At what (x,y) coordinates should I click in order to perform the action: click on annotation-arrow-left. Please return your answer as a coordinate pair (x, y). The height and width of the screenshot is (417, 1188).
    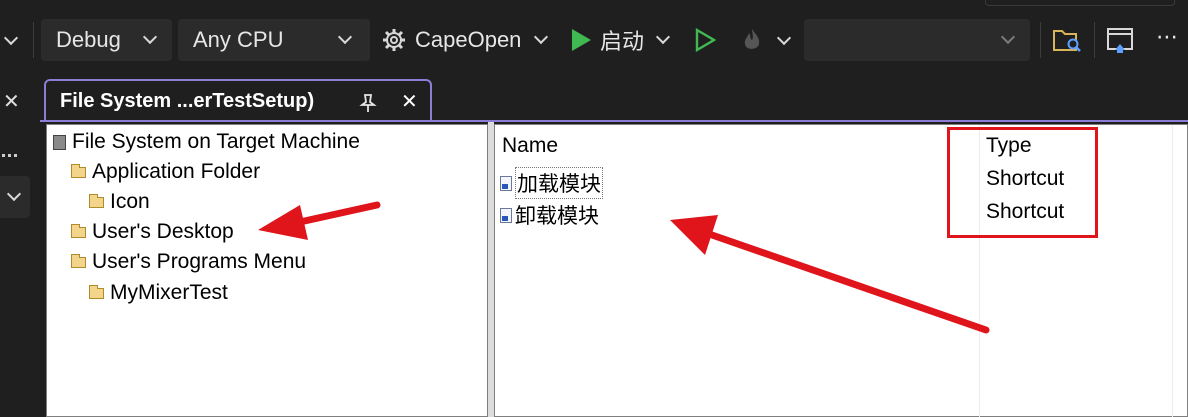
    Looking at the image, I should click on (319, 220).